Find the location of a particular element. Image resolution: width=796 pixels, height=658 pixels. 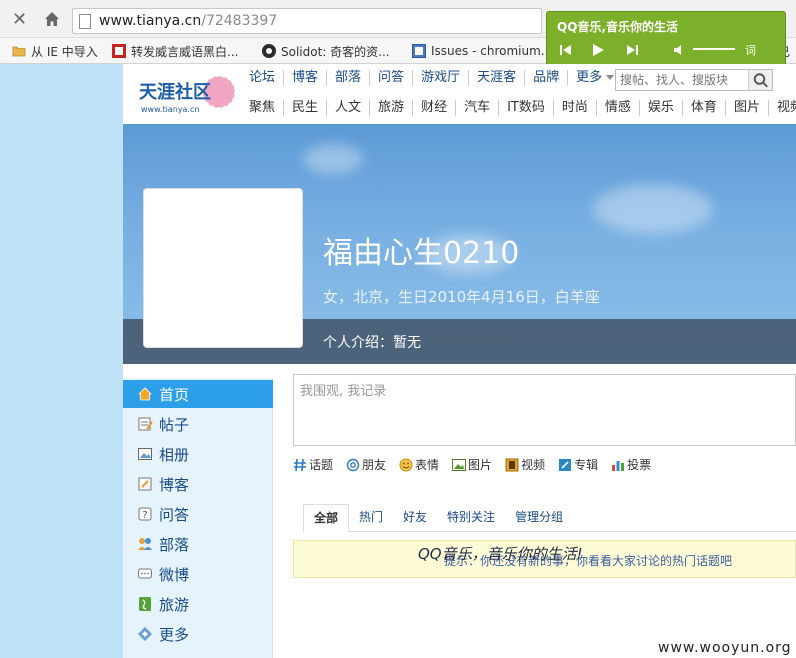

nav-item-more: 更多 is located at coordinates (594, 78).